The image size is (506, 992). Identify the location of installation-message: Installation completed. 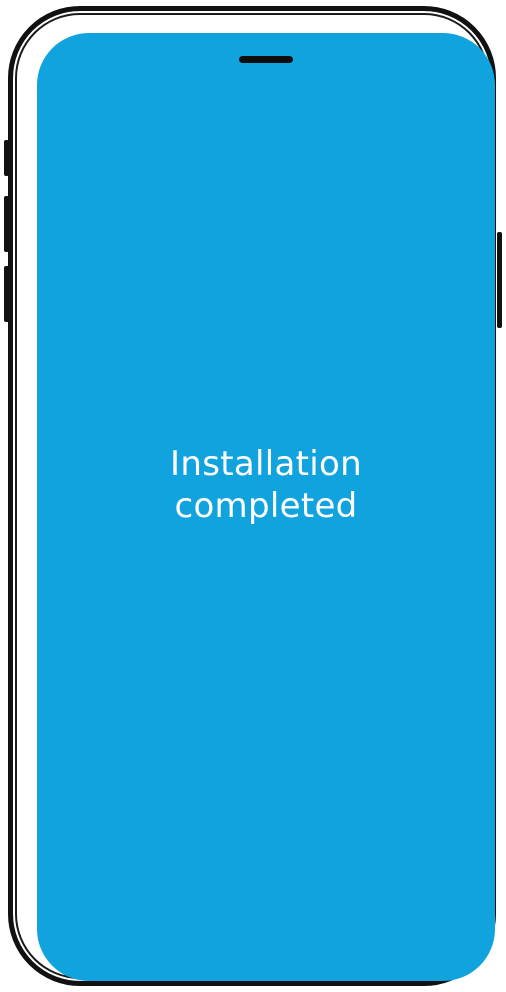
(266, 485).